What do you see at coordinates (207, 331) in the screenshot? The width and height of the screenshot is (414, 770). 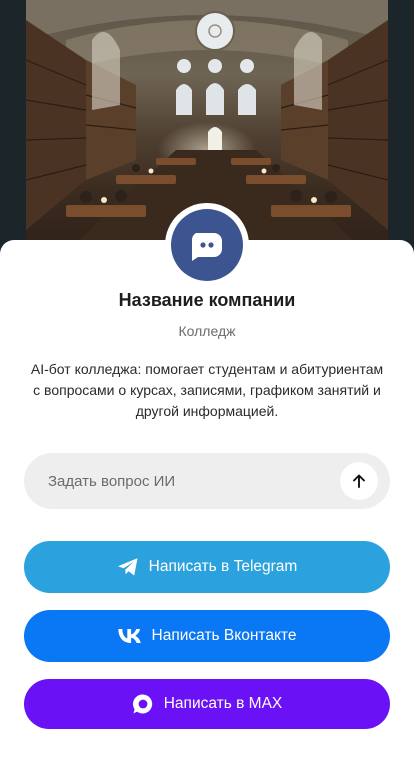 I see `company-category: Колледж` at bounding box center [207, 331].